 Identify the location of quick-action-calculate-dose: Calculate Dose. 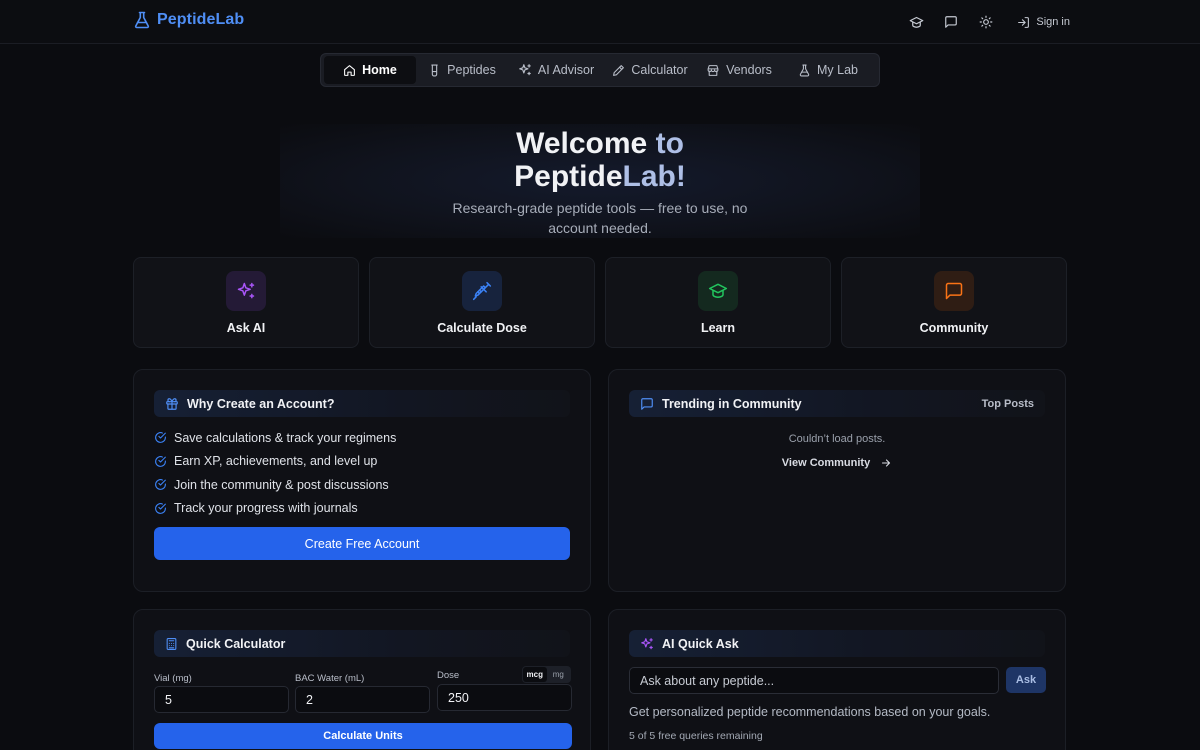
(482, 302).